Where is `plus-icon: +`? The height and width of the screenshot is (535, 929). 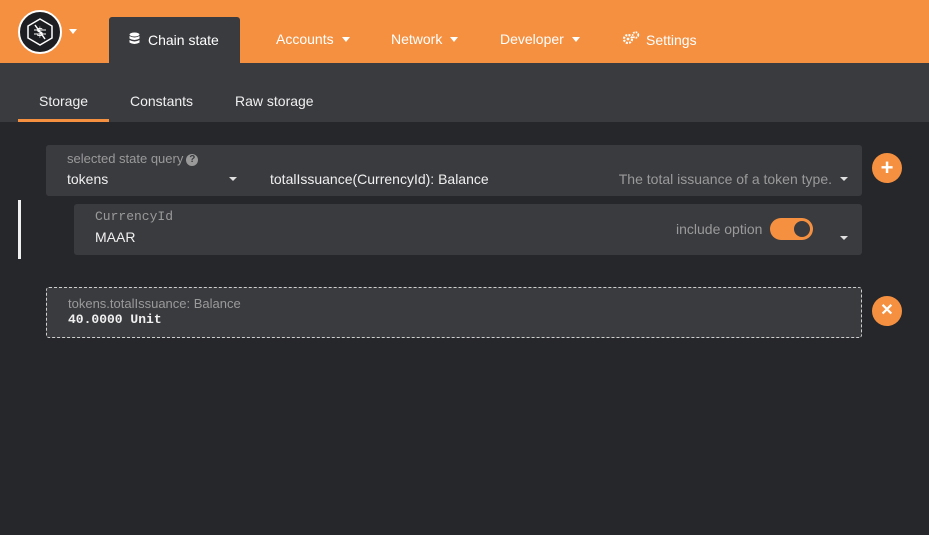 plus-icon: + is located at coordinates (887, 167).